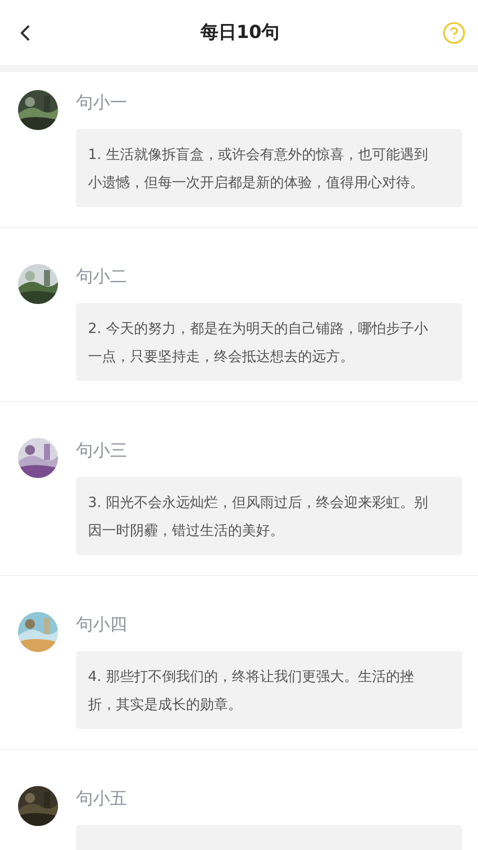 This screenshot has height=850, width=478. Describe the element at coordinates (269, 168) in the screenshot. I see `quote-card: 1. 生活就像拆盲盒，或许会有意外的惊喜，也可能遇到小遗憾，但每一次开启都是新的体验，值得用心对待。` at that location.